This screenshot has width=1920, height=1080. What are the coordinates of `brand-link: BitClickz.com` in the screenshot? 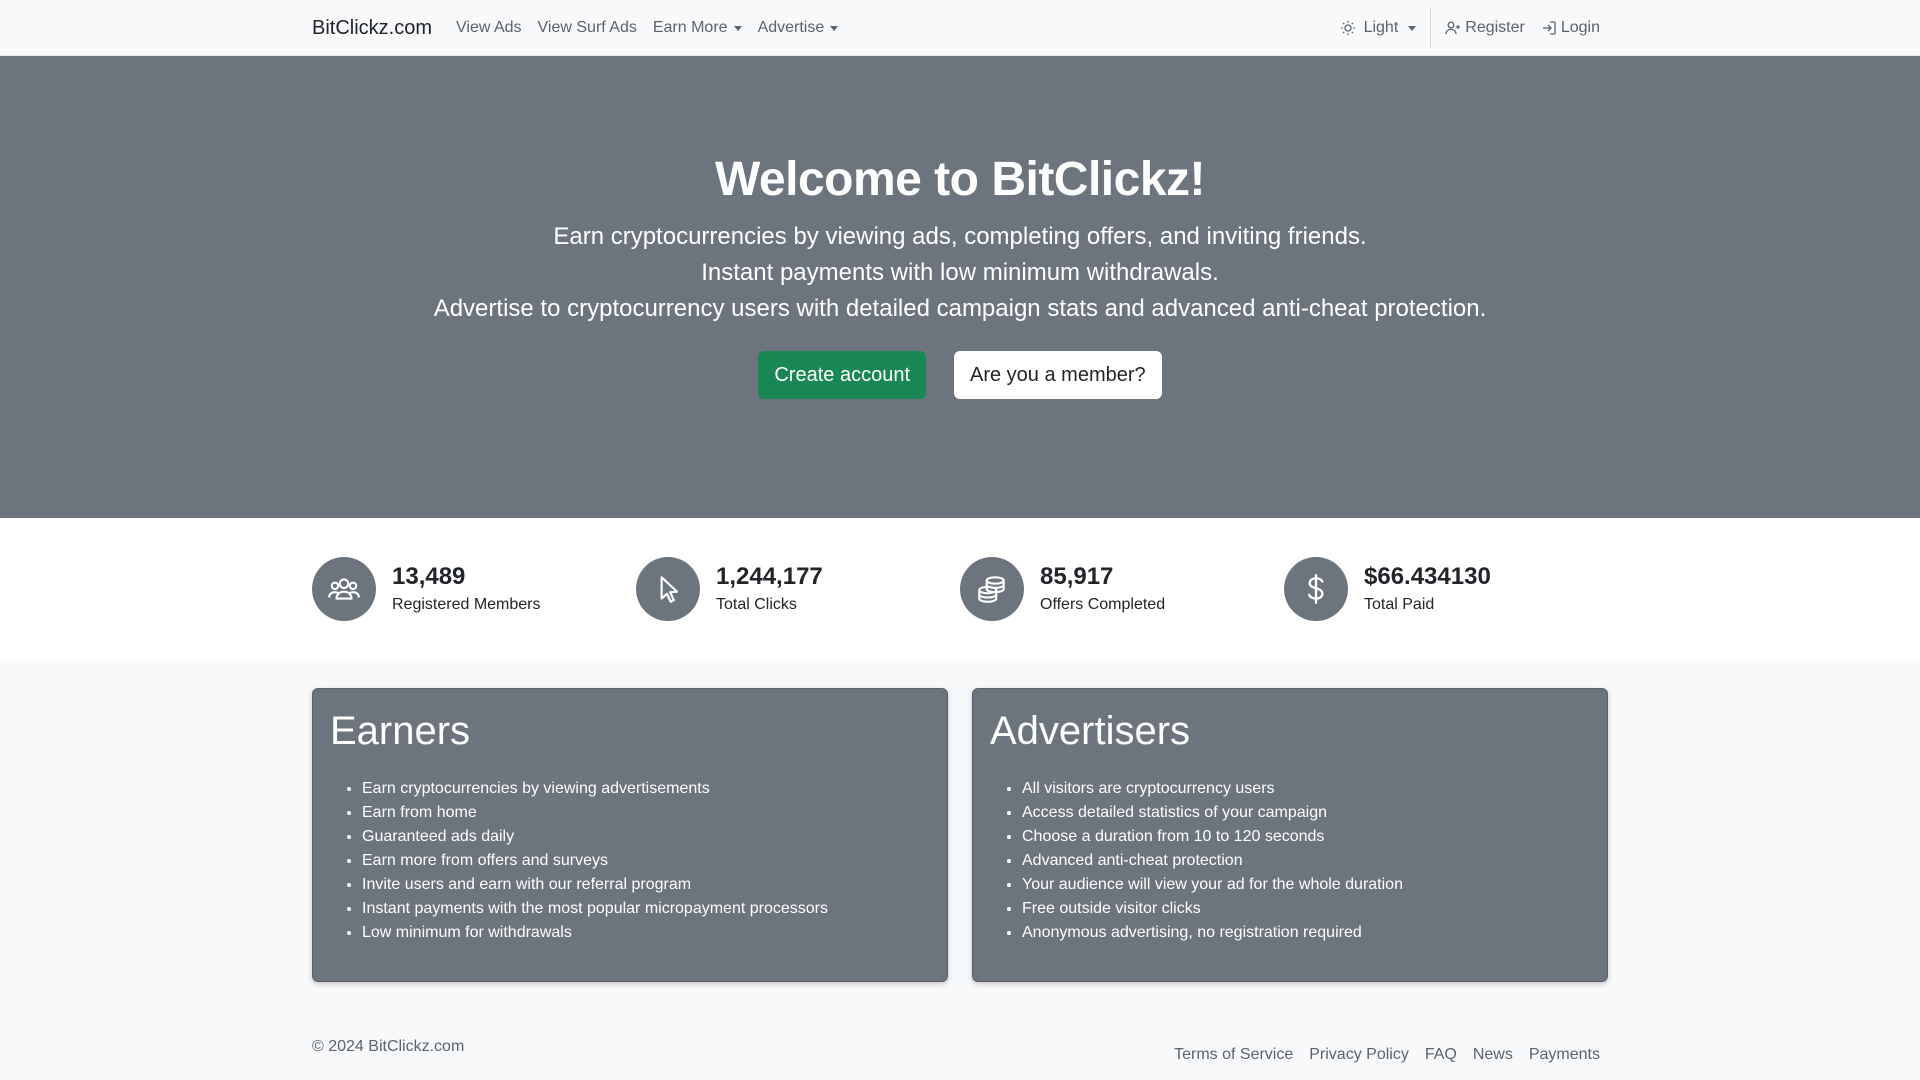 It's located at (372, 28).